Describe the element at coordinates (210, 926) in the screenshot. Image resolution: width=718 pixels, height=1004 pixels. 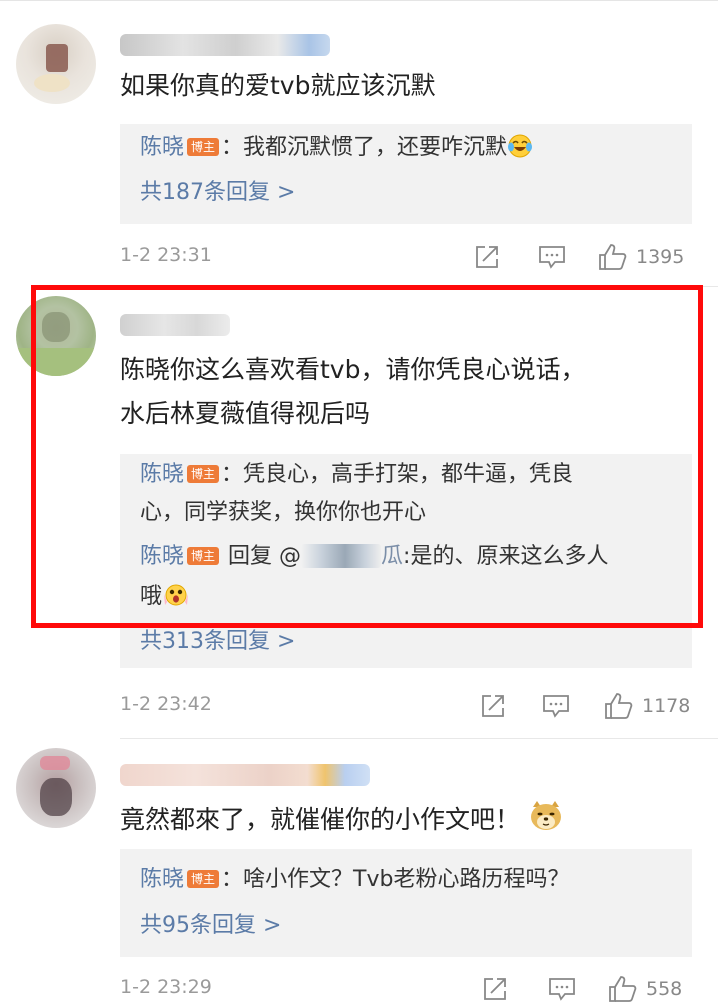
I see `more-replies-link: 共95条回复 >` at that location.